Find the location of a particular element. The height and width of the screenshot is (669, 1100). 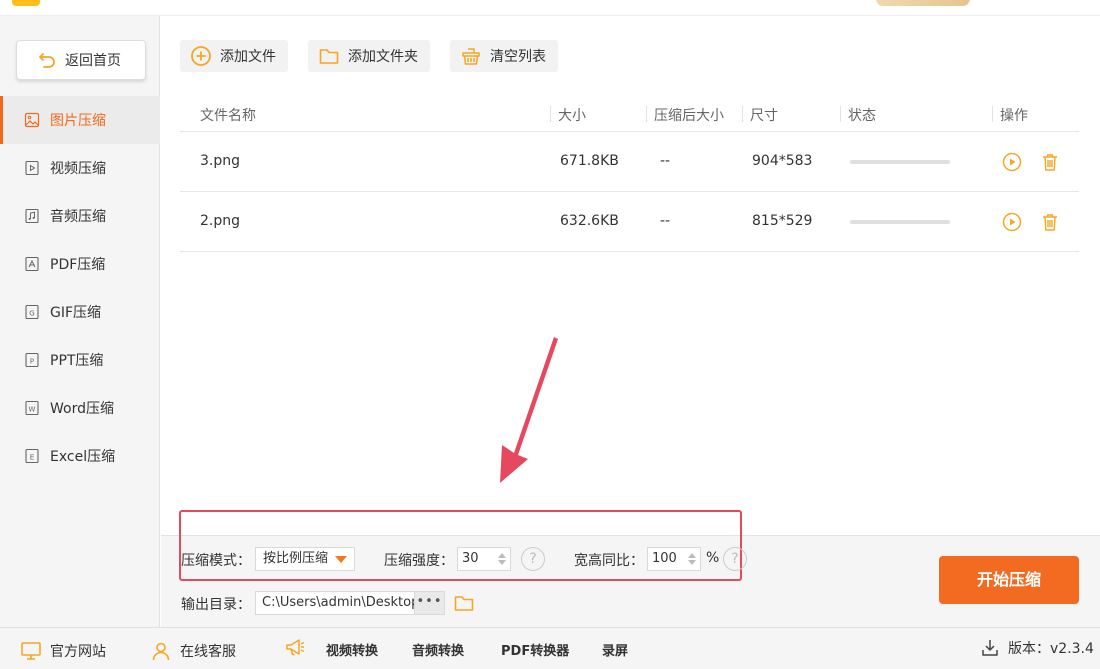

add-folder-button: 添加文件夹 is located at coordinates (369, 56).